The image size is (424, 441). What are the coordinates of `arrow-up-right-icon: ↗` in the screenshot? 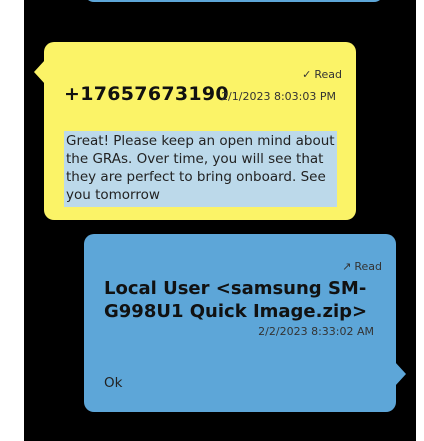 It's located at (347, 266).